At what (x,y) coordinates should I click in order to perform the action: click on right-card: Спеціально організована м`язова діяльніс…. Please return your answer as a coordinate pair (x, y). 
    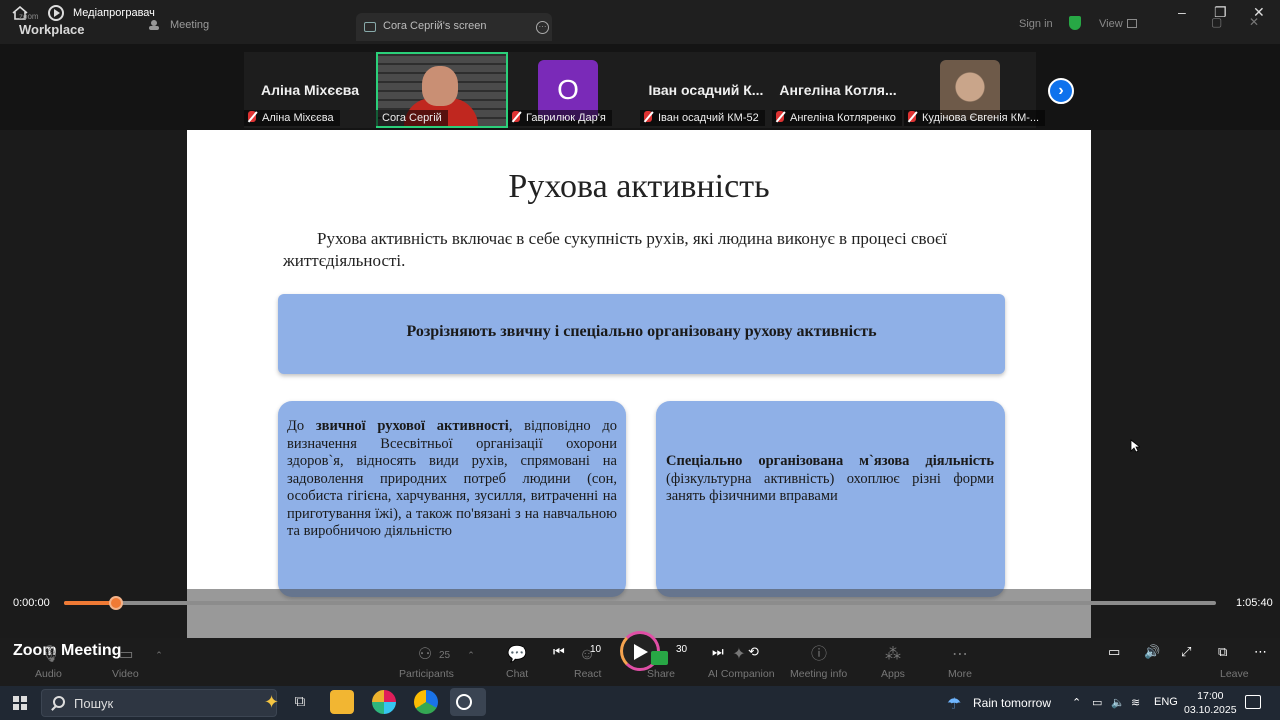
    Looking at the image, I should click on (830, 499).